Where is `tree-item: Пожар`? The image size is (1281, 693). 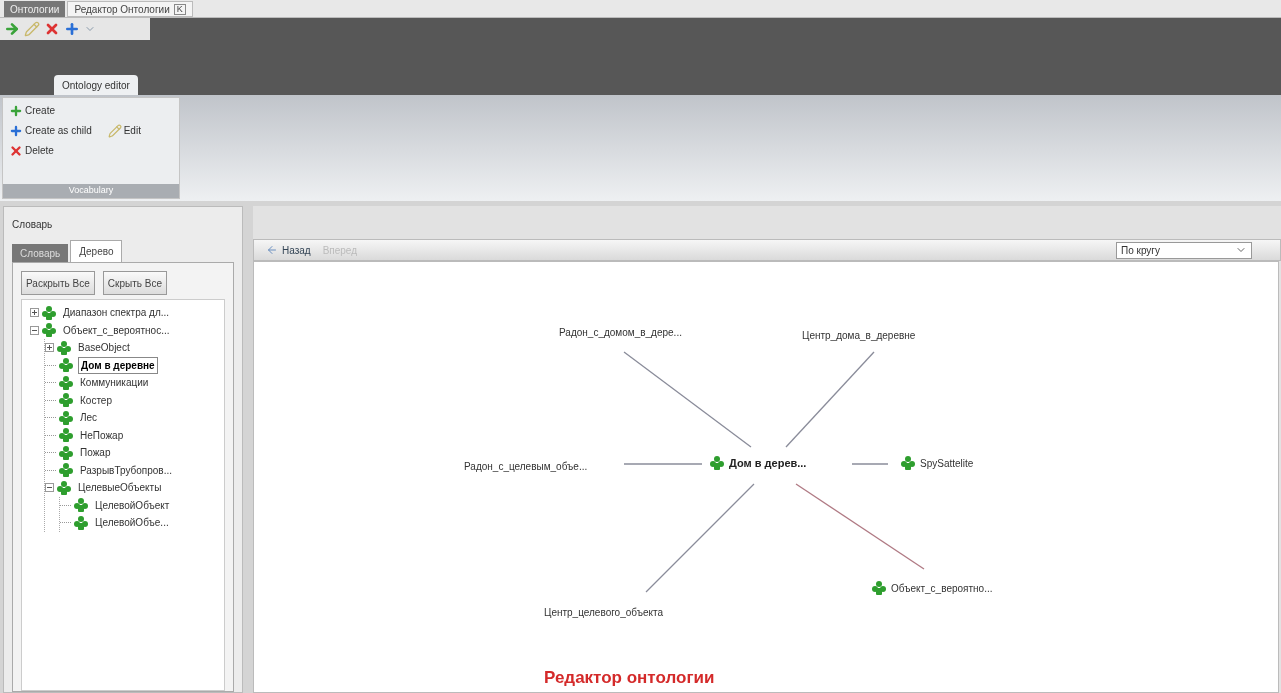 tree-item: Пожар is located at coordinates (95, 453).